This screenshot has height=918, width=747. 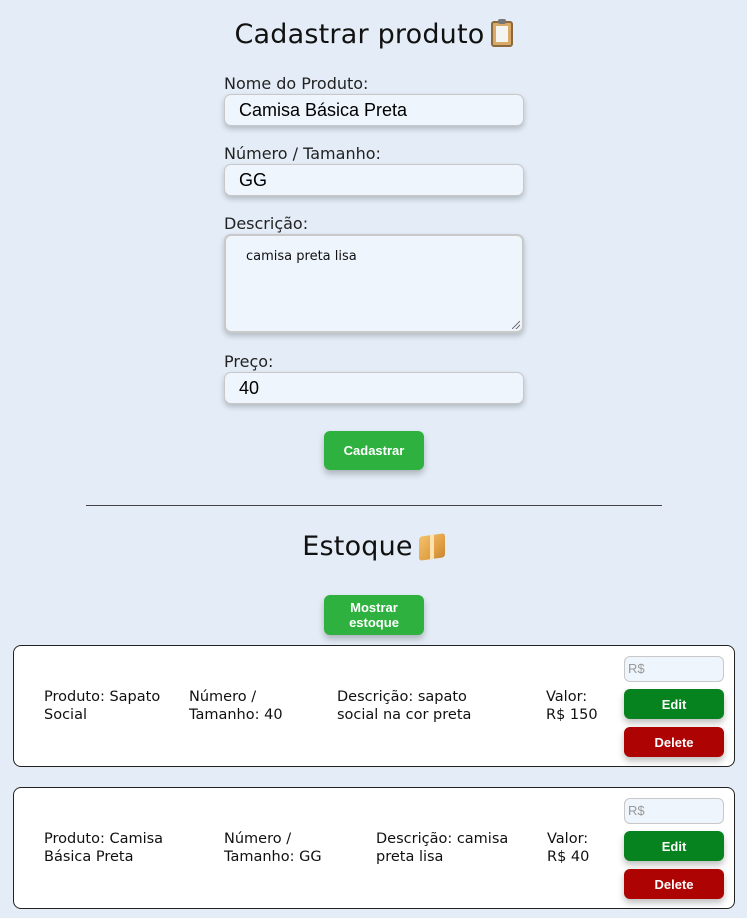 I want to click on name-label: Nome do Produto:, so click(x=296, y=83).